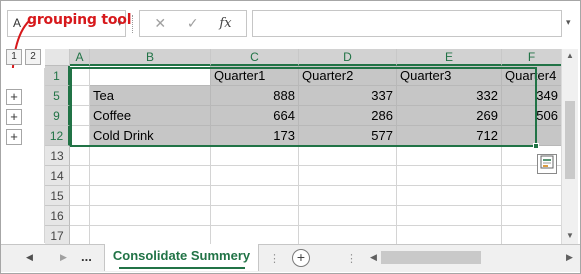 The width and height of the screenshot is (581, 274). I want to click on cell-a17, so click(80, 236).